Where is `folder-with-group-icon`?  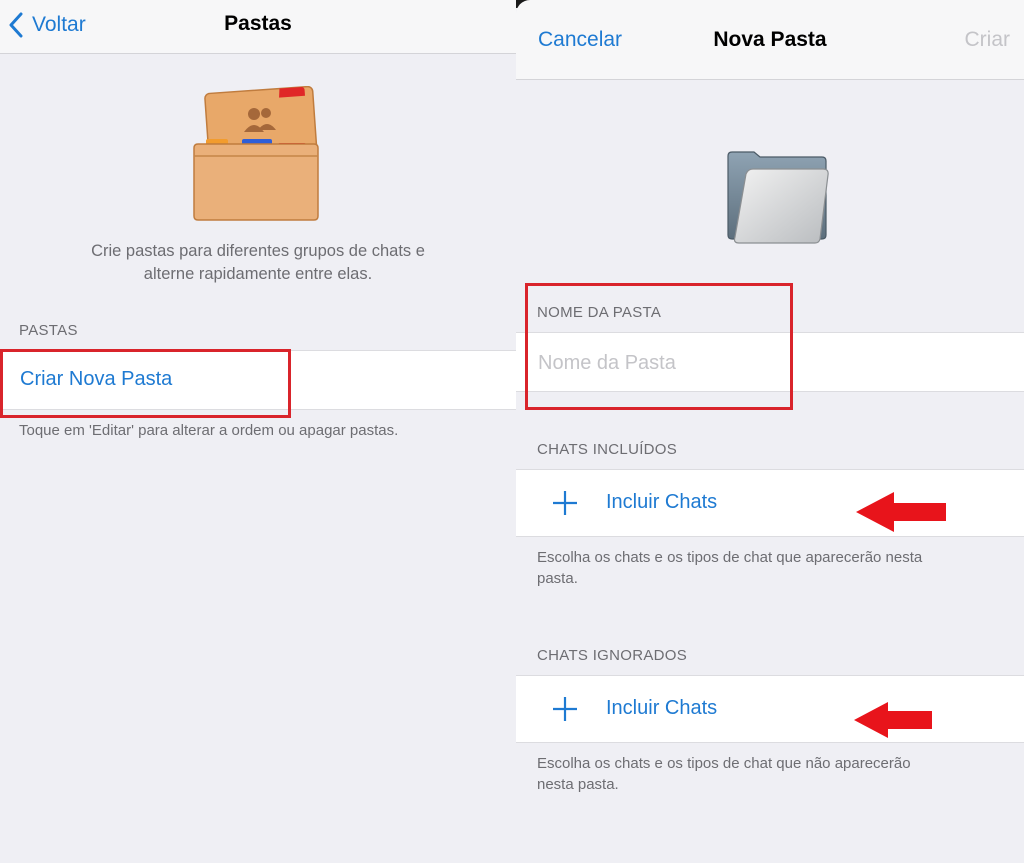
folder-with-group-icon is located at coordinates (256, 153).